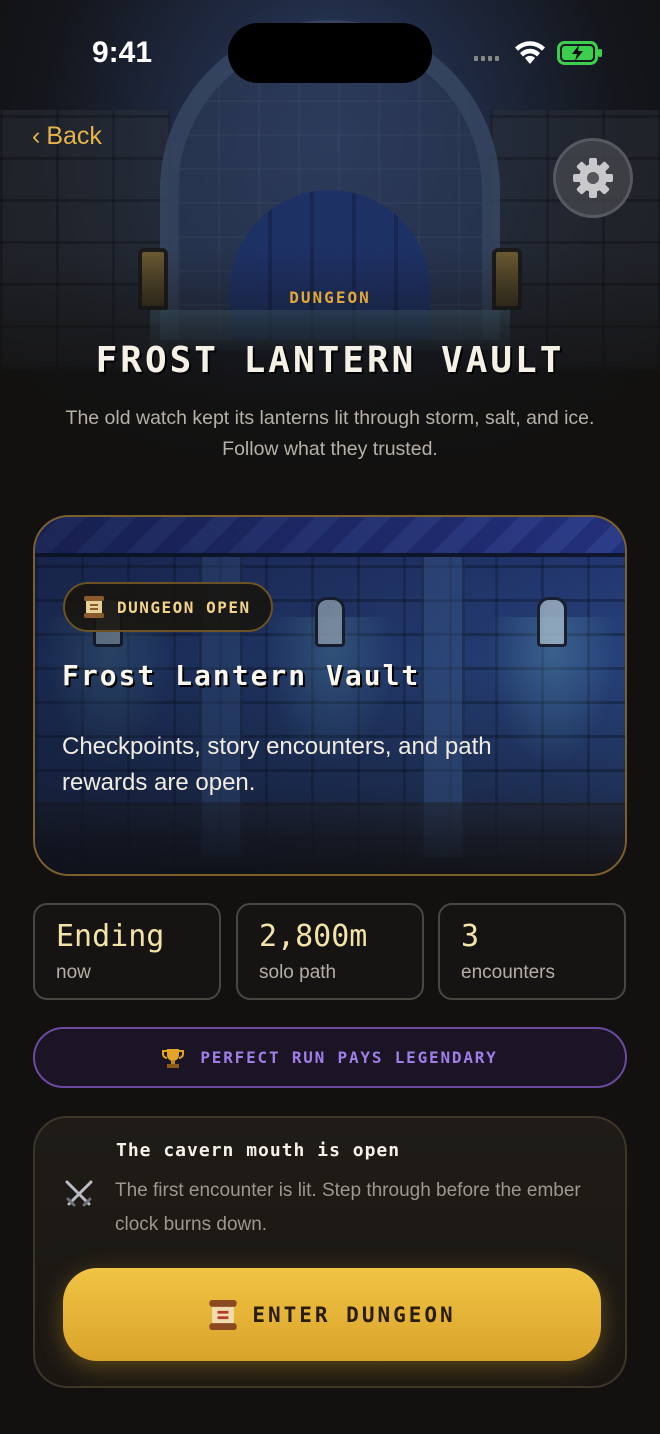  Describe the element at coordinates (241, 675) in the screenshot. I see `card-title: Frost Lantern Vault` at that location.